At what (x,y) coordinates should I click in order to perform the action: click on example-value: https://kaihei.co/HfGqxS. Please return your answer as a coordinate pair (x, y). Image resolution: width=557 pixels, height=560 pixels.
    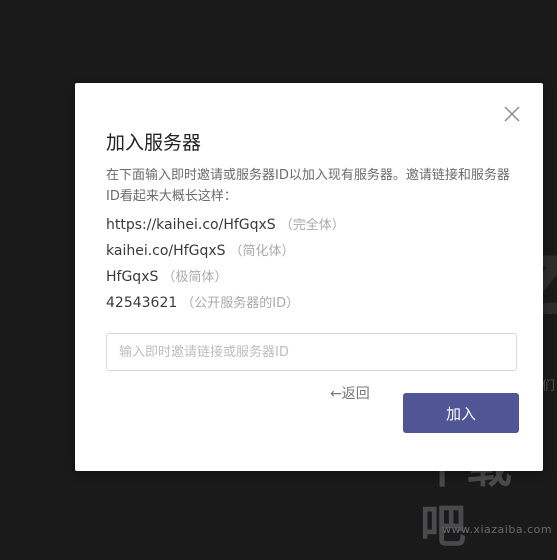
    Looking at the image, I should click on (191, 225).